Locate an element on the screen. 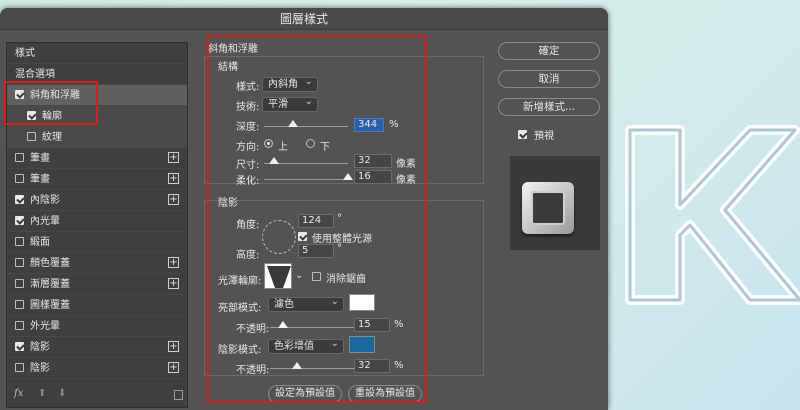 This screenshot has height=410, width=800. annotation-box-bevel-list is located at coordinates (51, 103).